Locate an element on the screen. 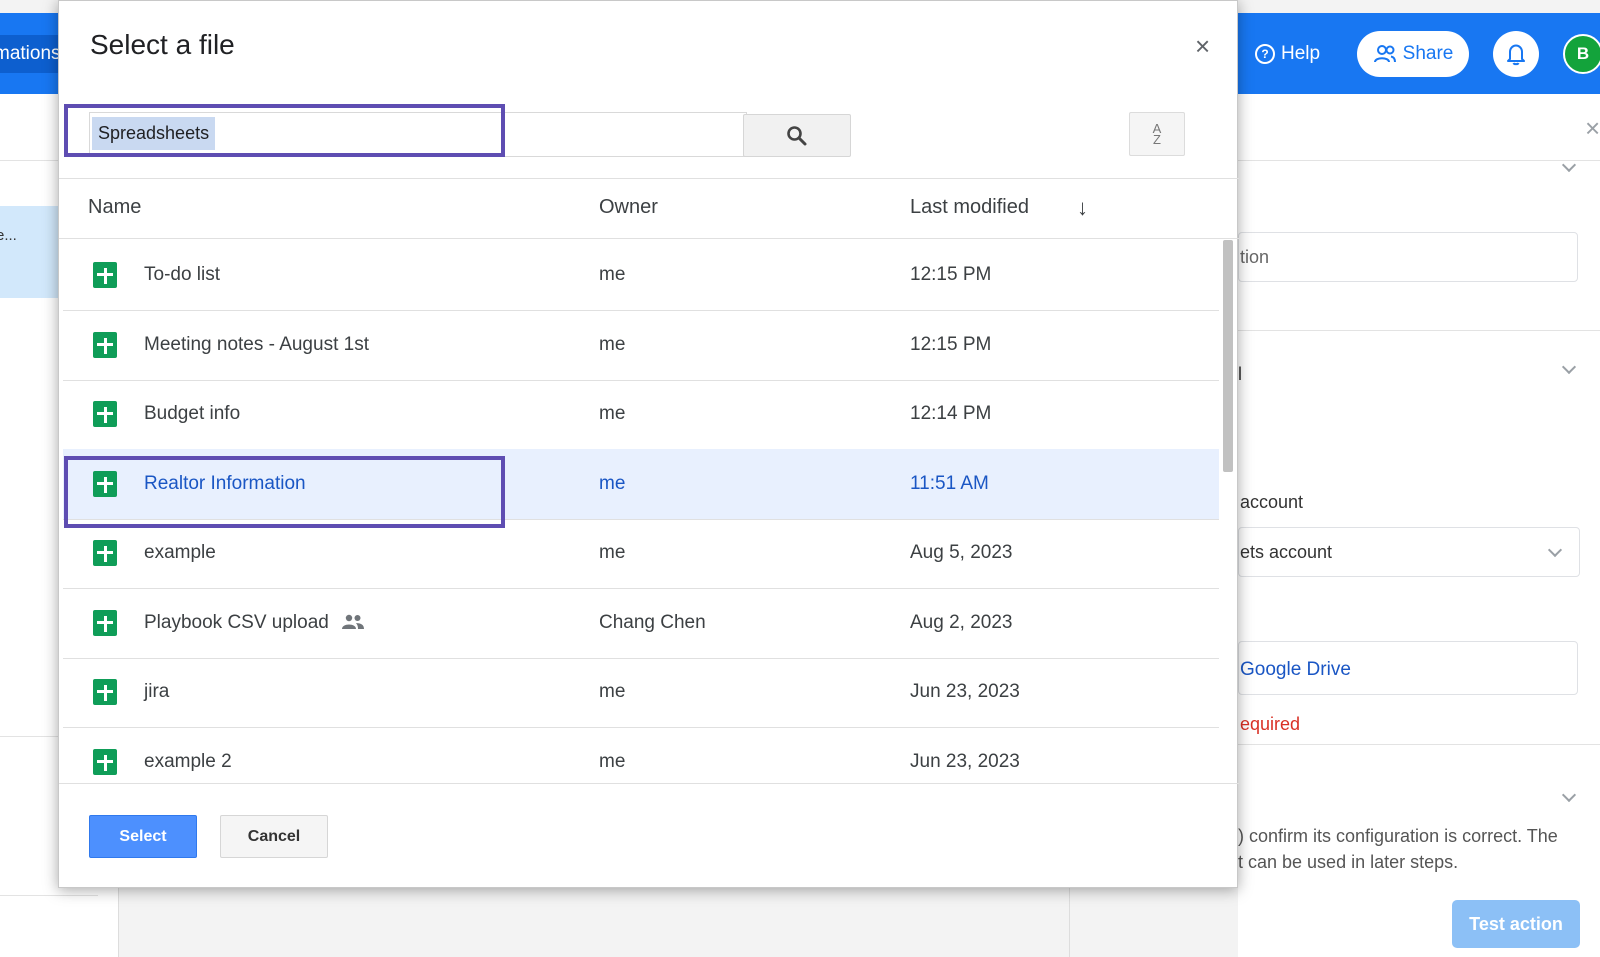 The width and height of the screenshot is (1600, 957). file-last-modified: Aug 2, 2023 is located at coordinates (961, 622).